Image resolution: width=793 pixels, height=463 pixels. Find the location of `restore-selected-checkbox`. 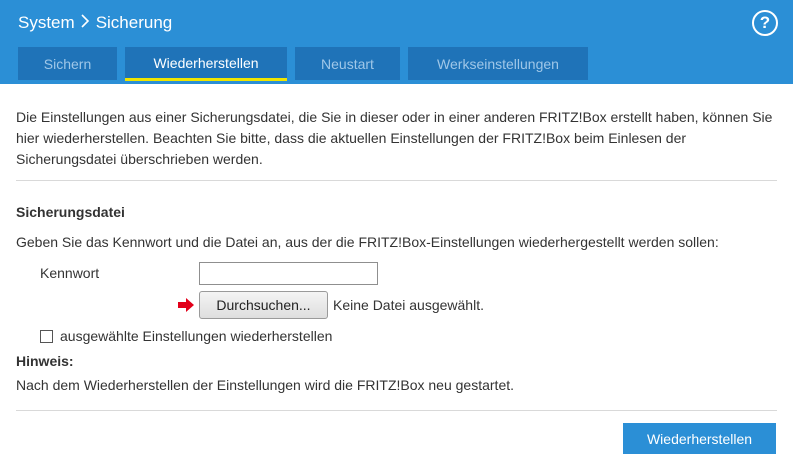

restore-selected-checkbox is located at coordinates (46, 336).